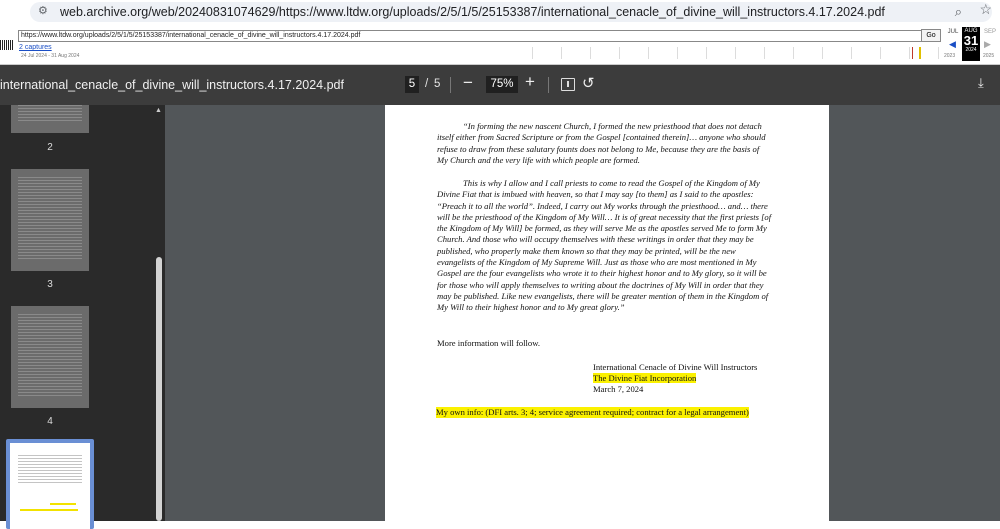 The image size is (1000, 529). I want to click on current-capture-date: AUG 31 2024, so click(971, 44).